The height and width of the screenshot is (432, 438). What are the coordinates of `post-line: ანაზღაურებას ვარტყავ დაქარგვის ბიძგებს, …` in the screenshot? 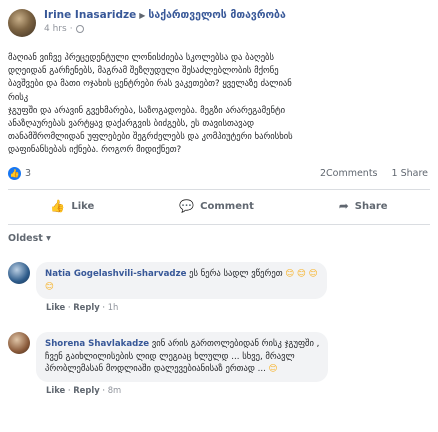 It's located at (131, 124).